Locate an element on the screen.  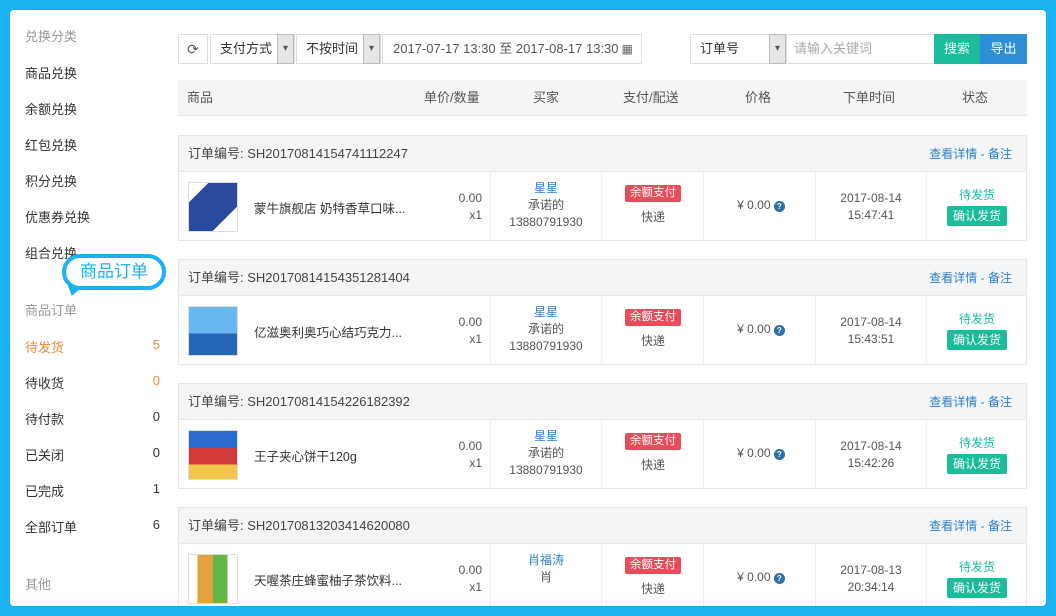
sidebar-item-redpacket-exchange: 红包兑换 is located at coordinates (92, 144).